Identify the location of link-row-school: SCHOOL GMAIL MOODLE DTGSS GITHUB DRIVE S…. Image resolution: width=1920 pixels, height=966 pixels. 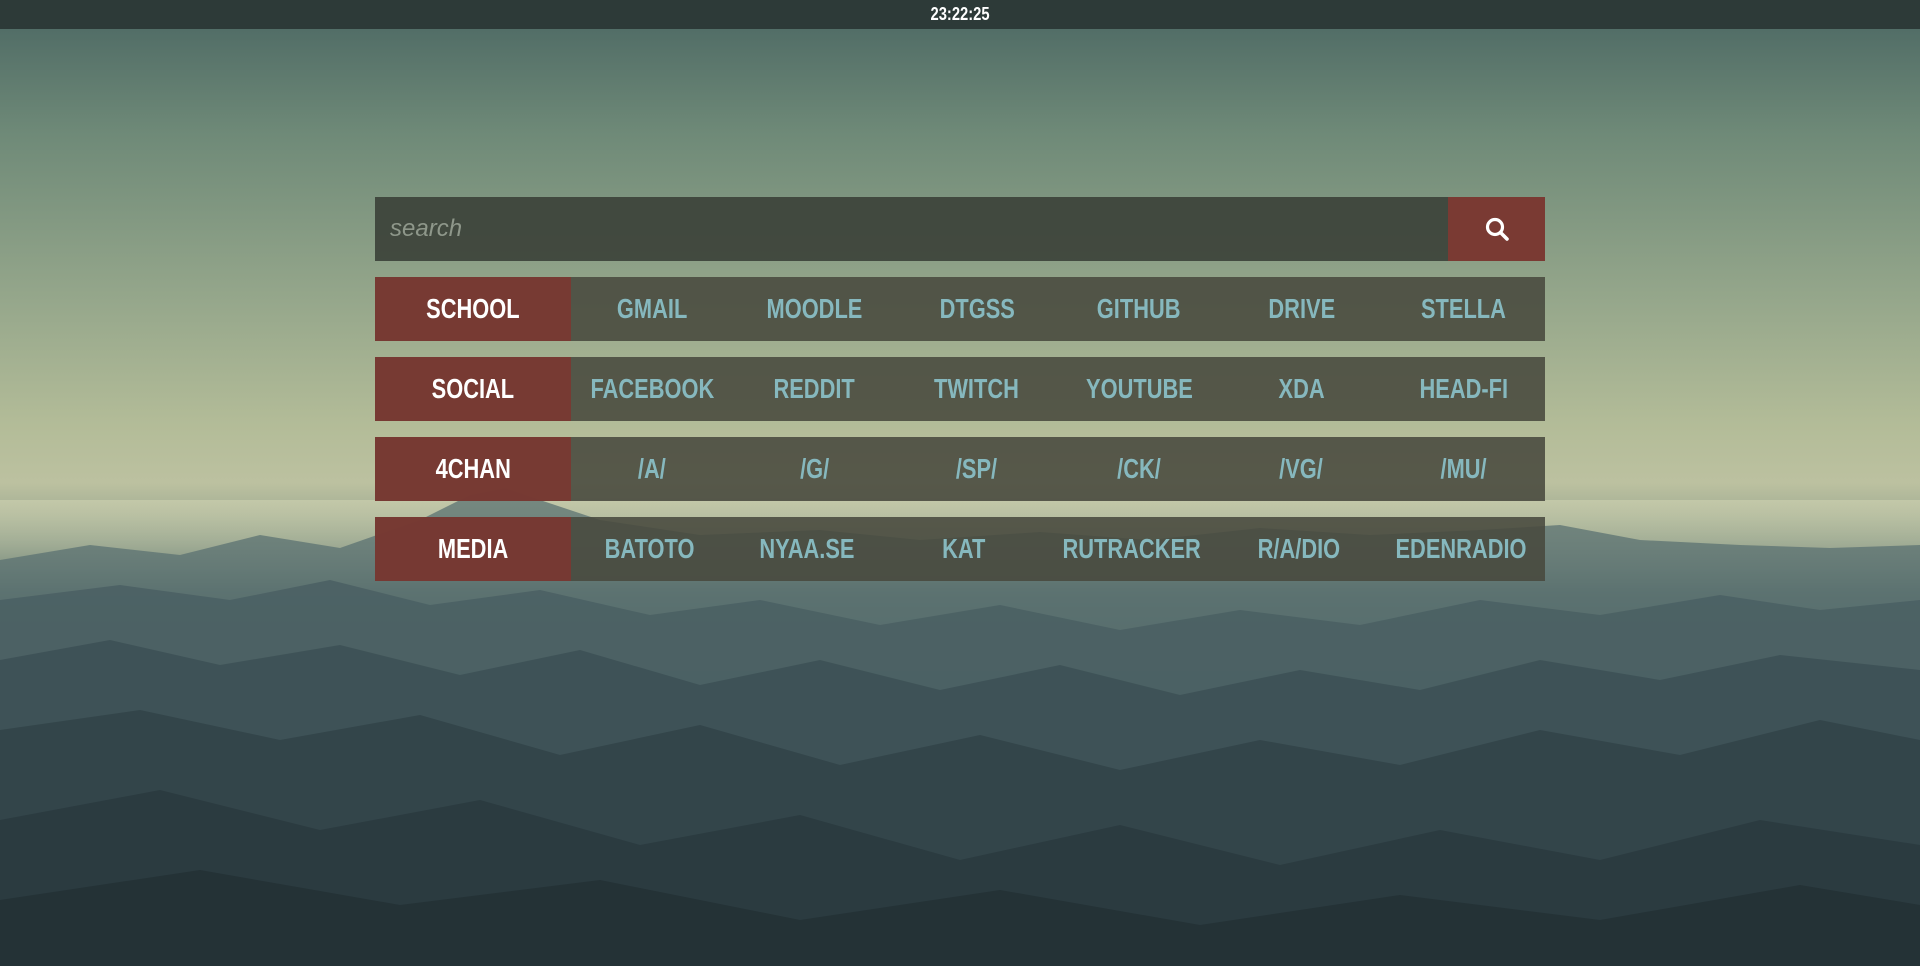
(960, 309).